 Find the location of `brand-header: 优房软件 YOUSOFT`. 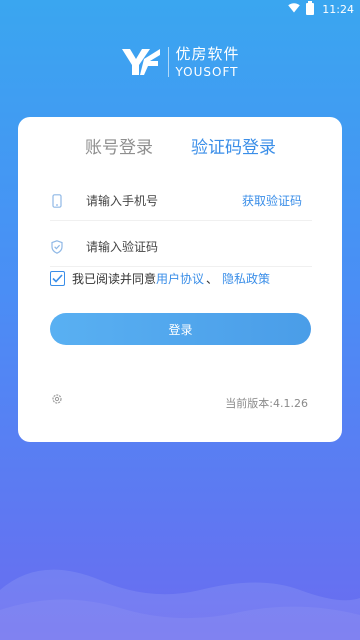

brand-header: 优房软件 YOUSOFT is located at coordinates (180, 62).